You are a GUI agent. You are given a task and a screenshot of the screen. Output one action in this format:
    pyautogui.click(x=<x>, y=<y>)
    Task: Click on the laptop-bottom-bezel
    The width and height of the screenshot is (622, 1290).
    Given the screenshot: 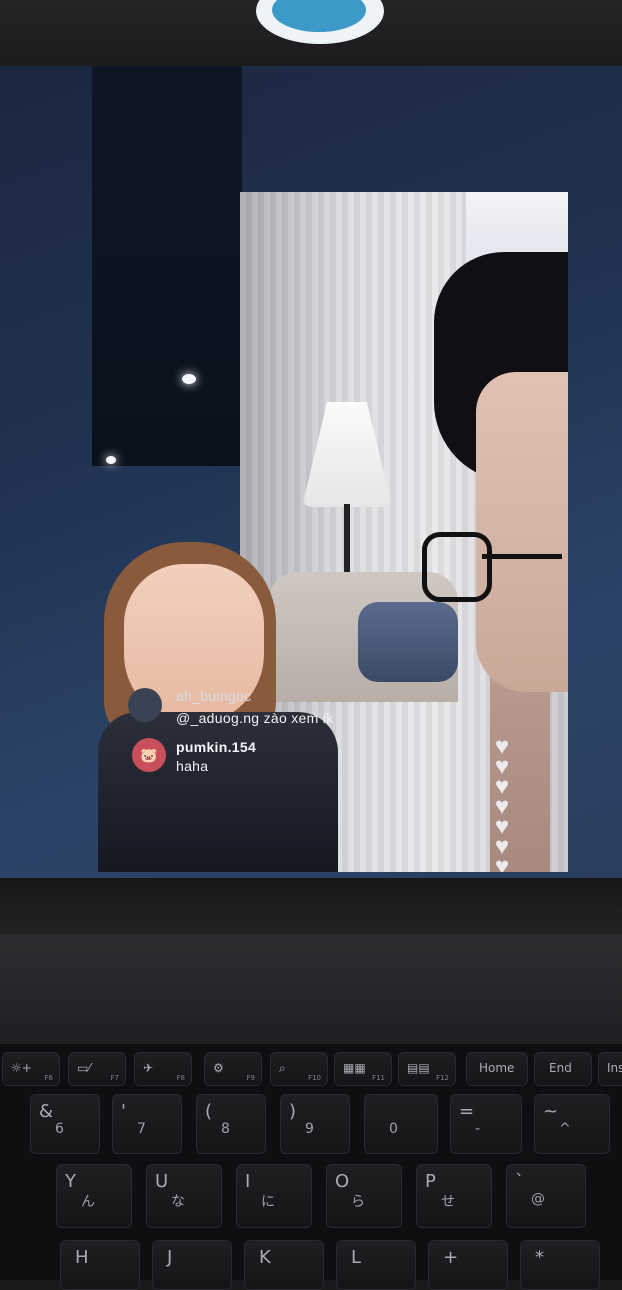 What is the action you would take?
    pyautogui.click(x=311, y=906)
    